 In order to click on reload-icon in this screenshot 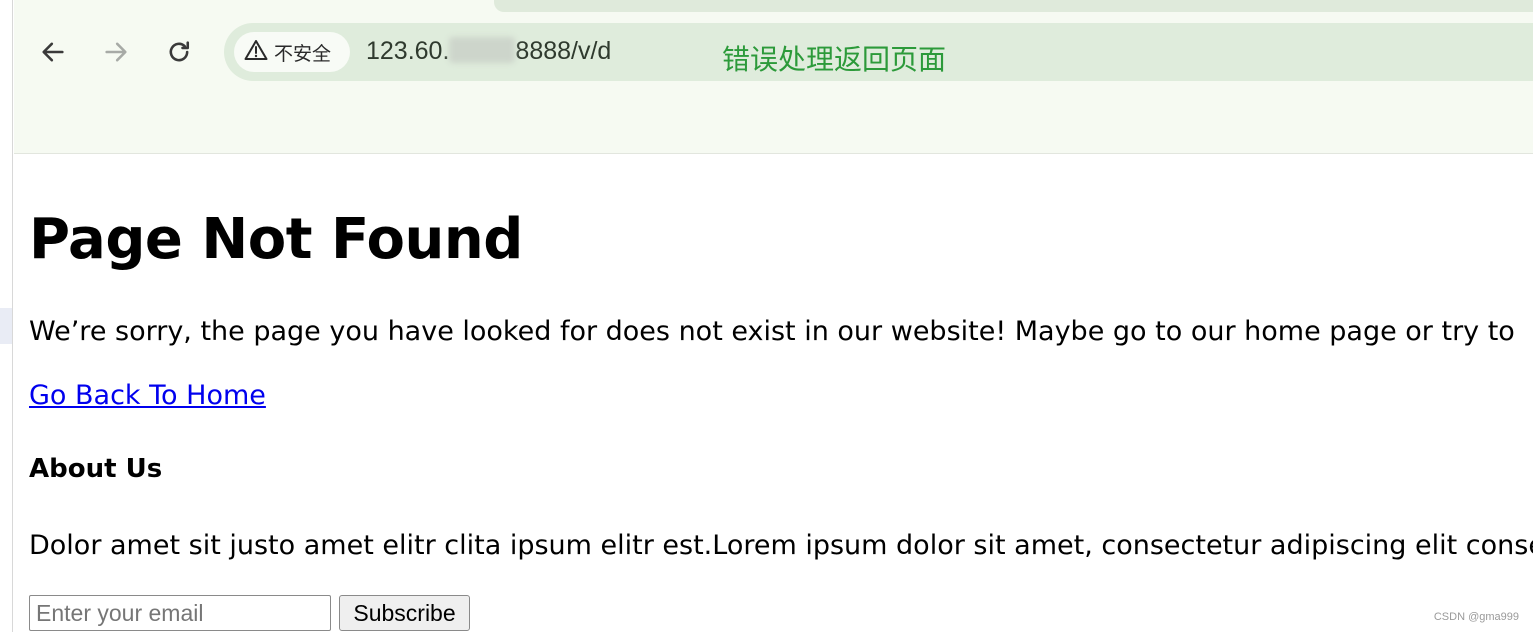, I will do `click(179, 52)`.